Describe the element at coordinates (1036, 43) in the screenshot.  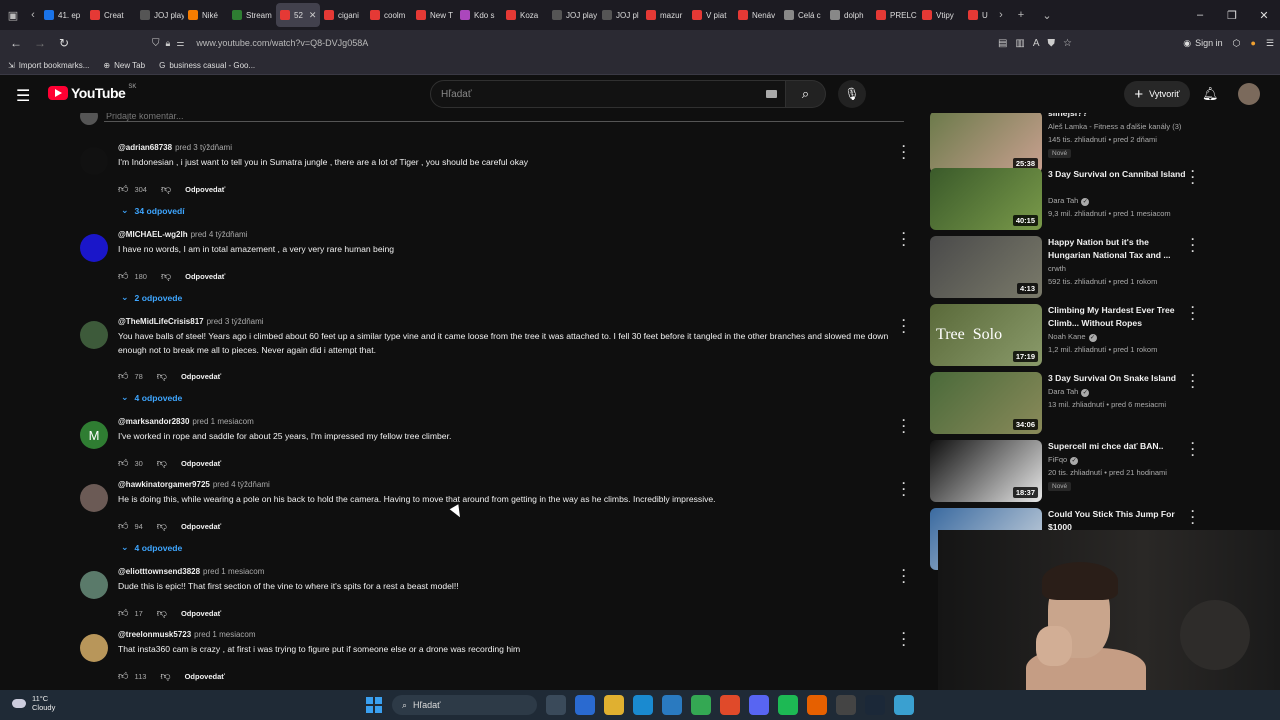
I see `translate-icon: A` at that location.